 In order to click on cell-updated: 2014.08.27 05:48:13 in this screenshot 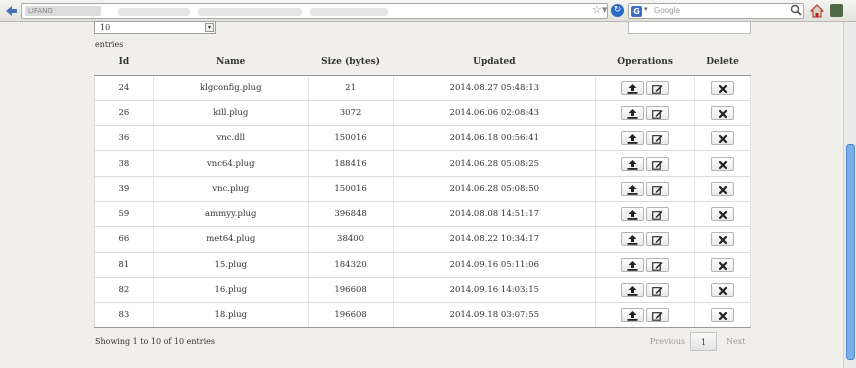, I will do `click(495, 88)`.